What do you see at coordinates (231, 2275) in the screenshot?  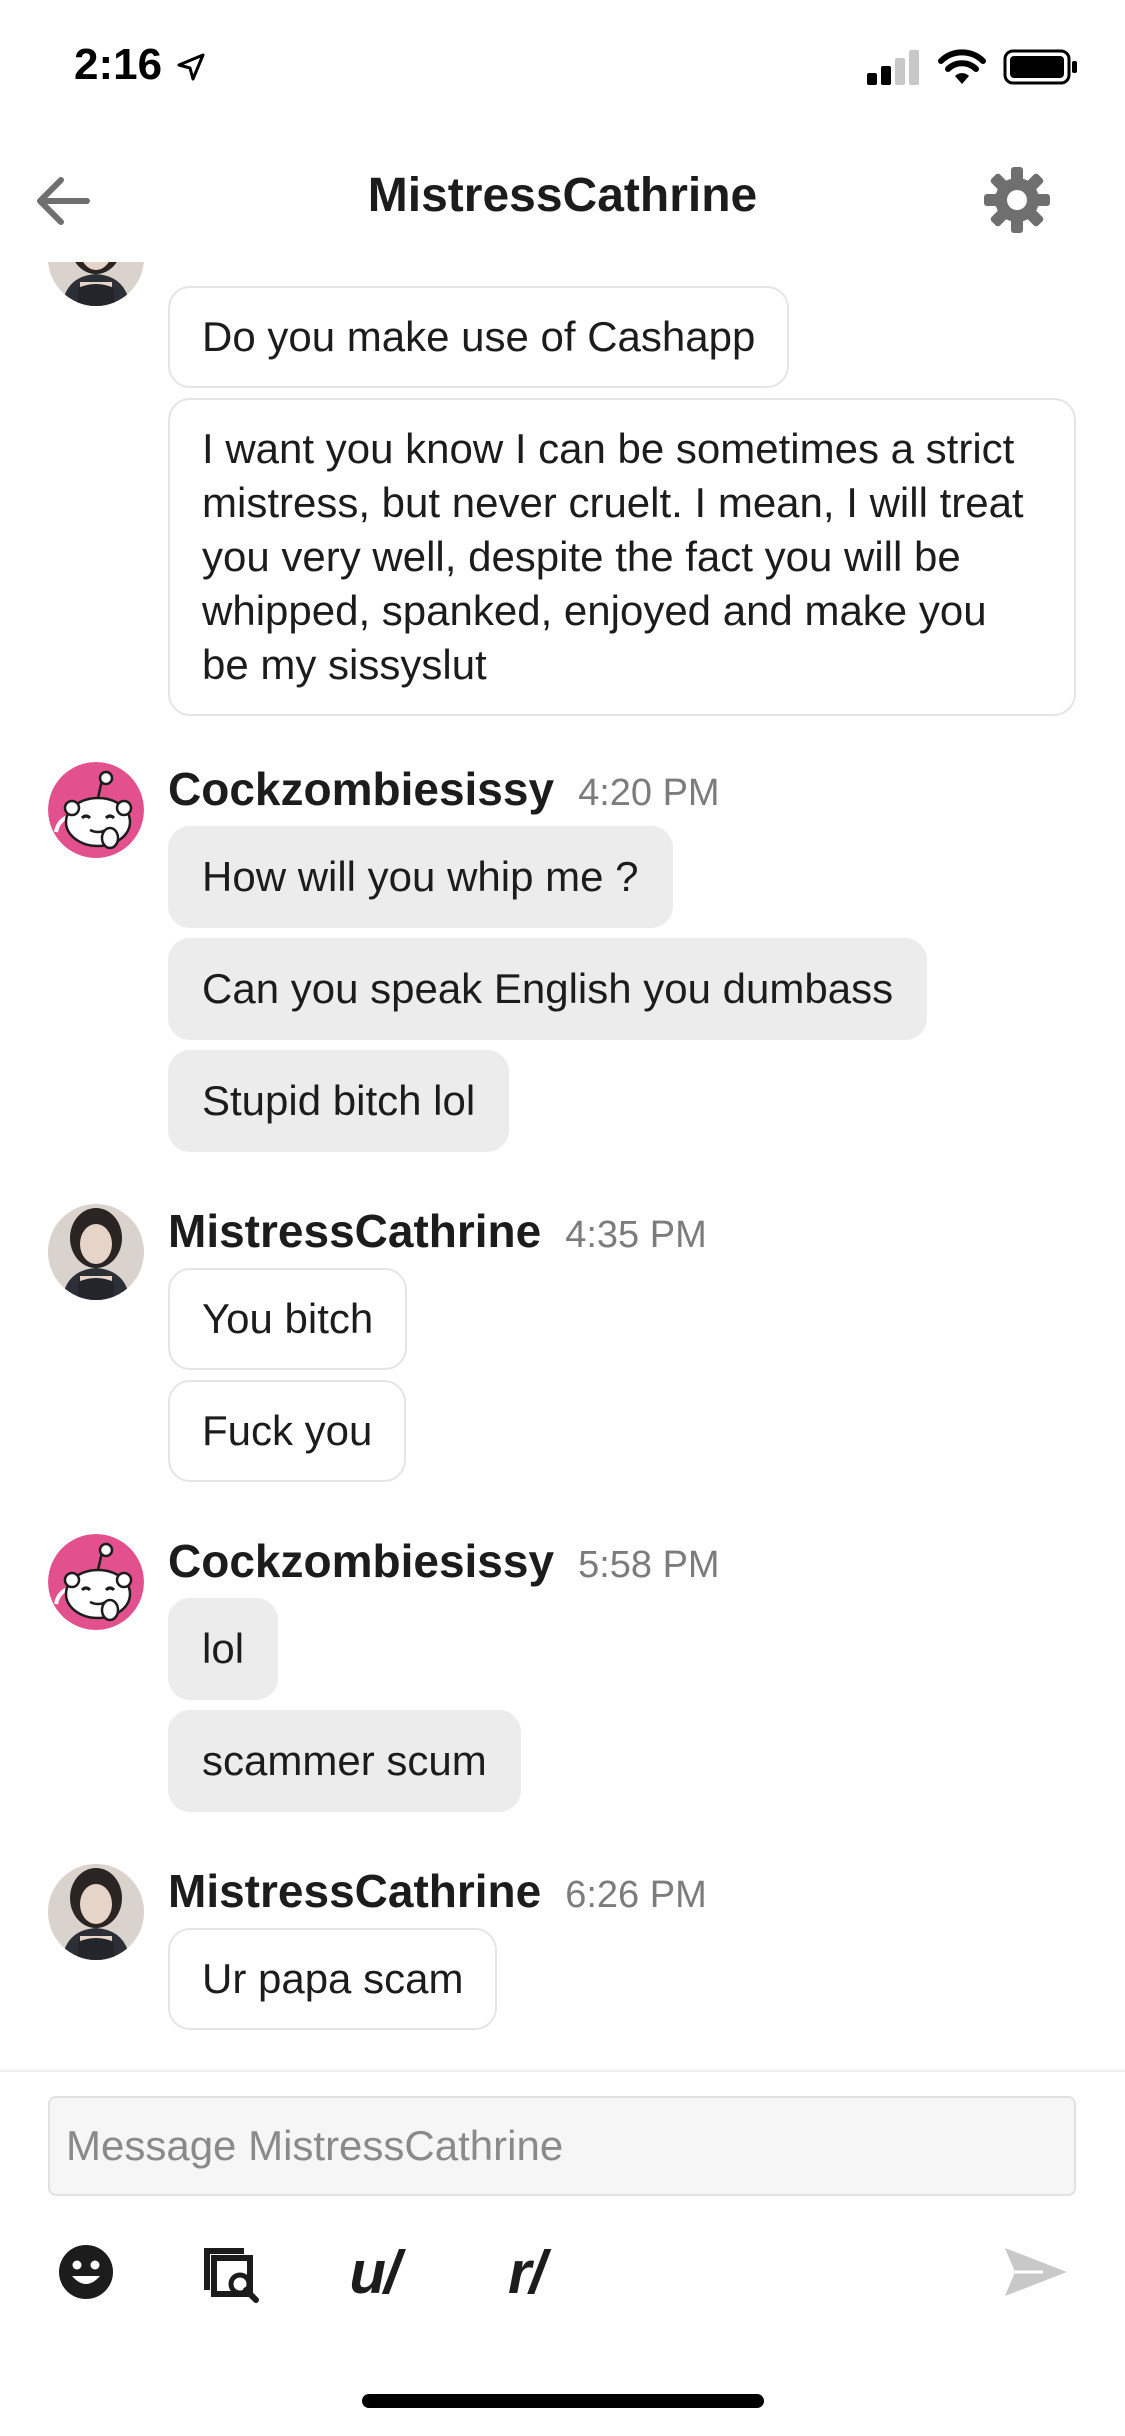 I see `image-search-icon` at bounding box center [231, 2275].